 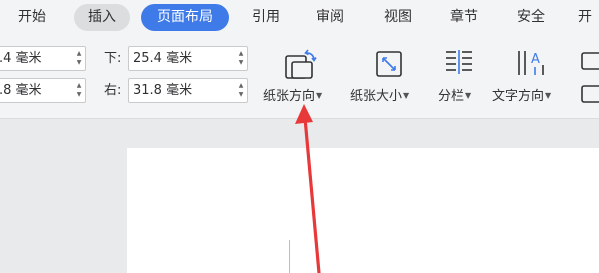 I want to click on annotation-arrow, so click(x=308, y=188).